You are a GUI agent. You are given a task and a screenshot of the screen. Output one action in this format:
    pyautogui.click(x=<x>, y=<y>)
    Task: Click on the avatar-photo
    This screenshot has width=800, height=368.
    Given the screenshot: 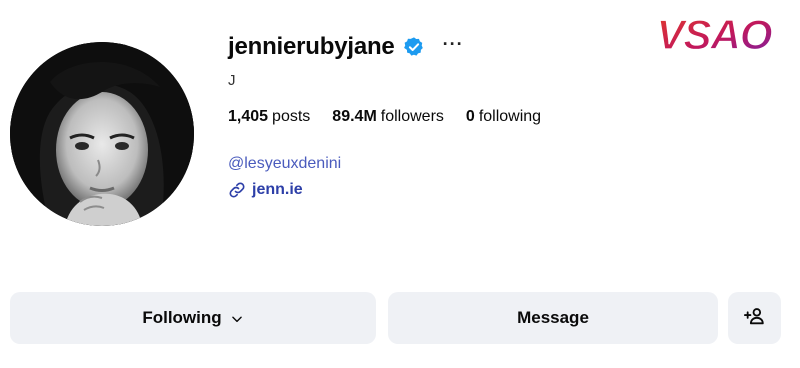 What is the action you would take?
    pyautogui.click(x=102, y=134)
    